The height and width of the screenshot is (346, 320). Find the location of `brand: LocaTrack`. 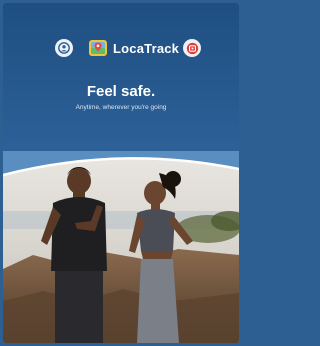

brand: LocaTrack is located at coordinates (133, 48).